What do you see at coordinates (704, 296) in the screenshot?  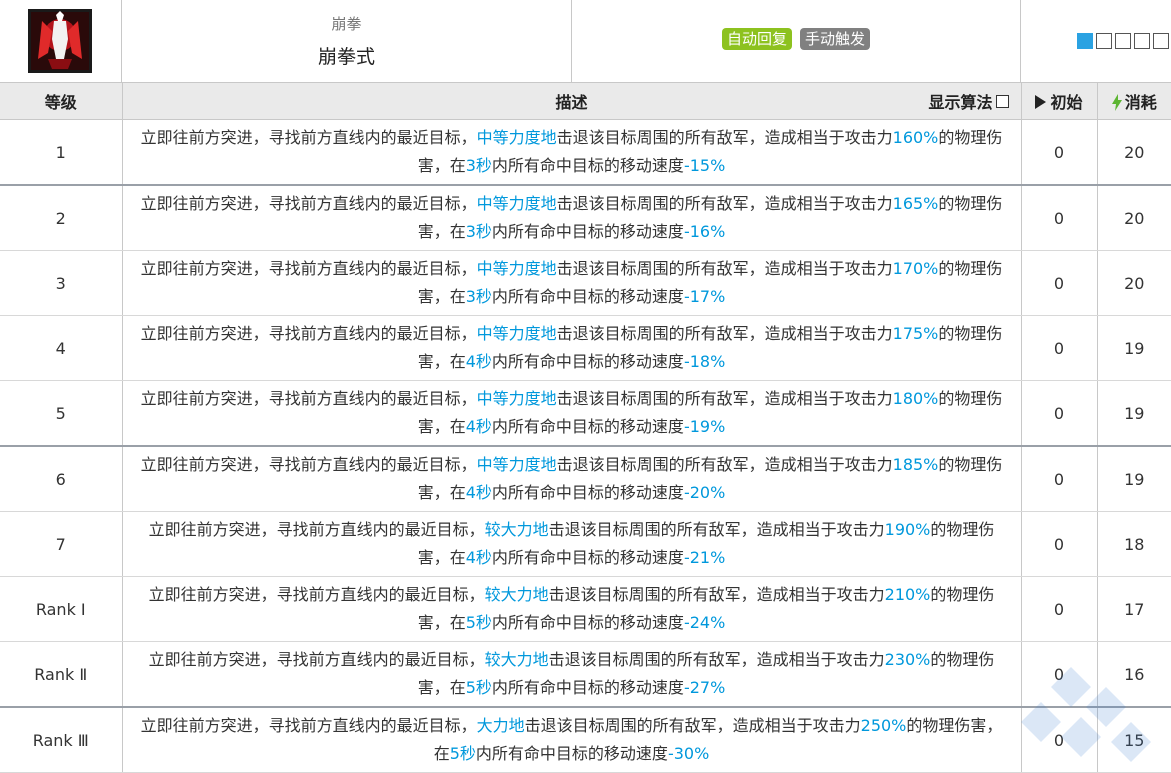 I see `desc-slow: -17%` at bounding box center [704, 296].